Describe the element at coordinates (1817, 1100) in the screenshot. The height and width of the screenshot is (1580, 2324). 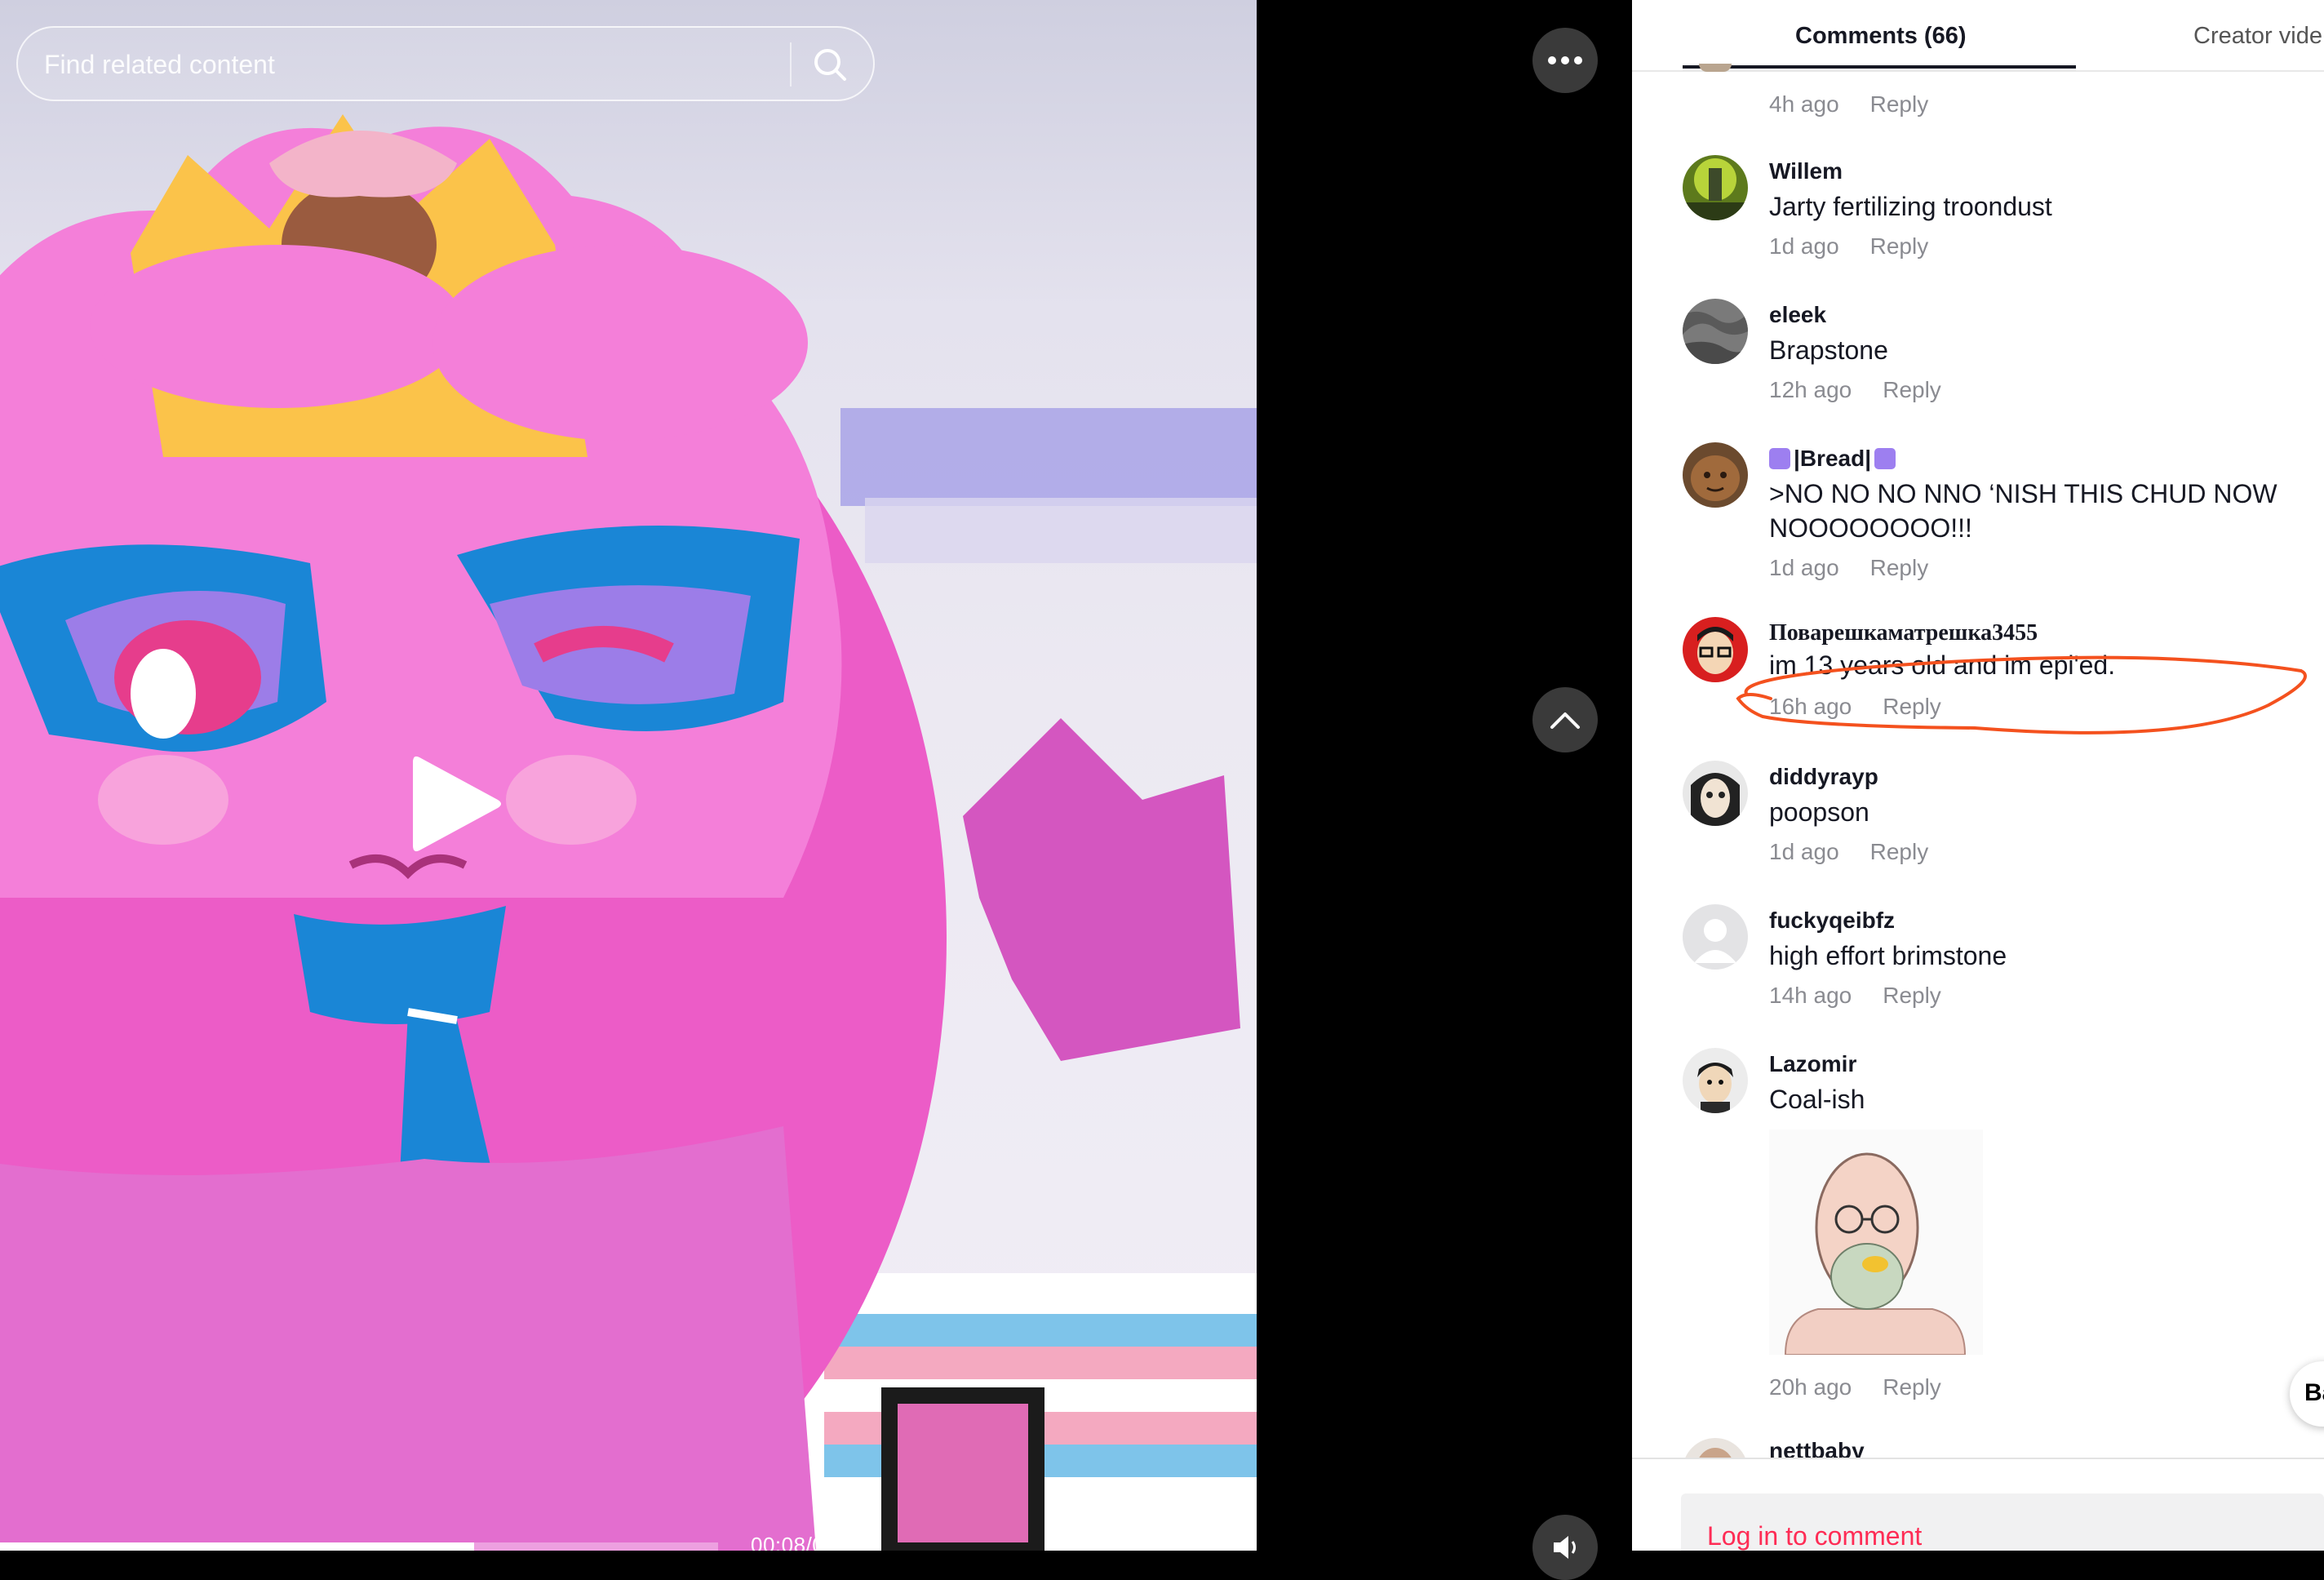
I see `comment-text: Coal-ish` at that location.